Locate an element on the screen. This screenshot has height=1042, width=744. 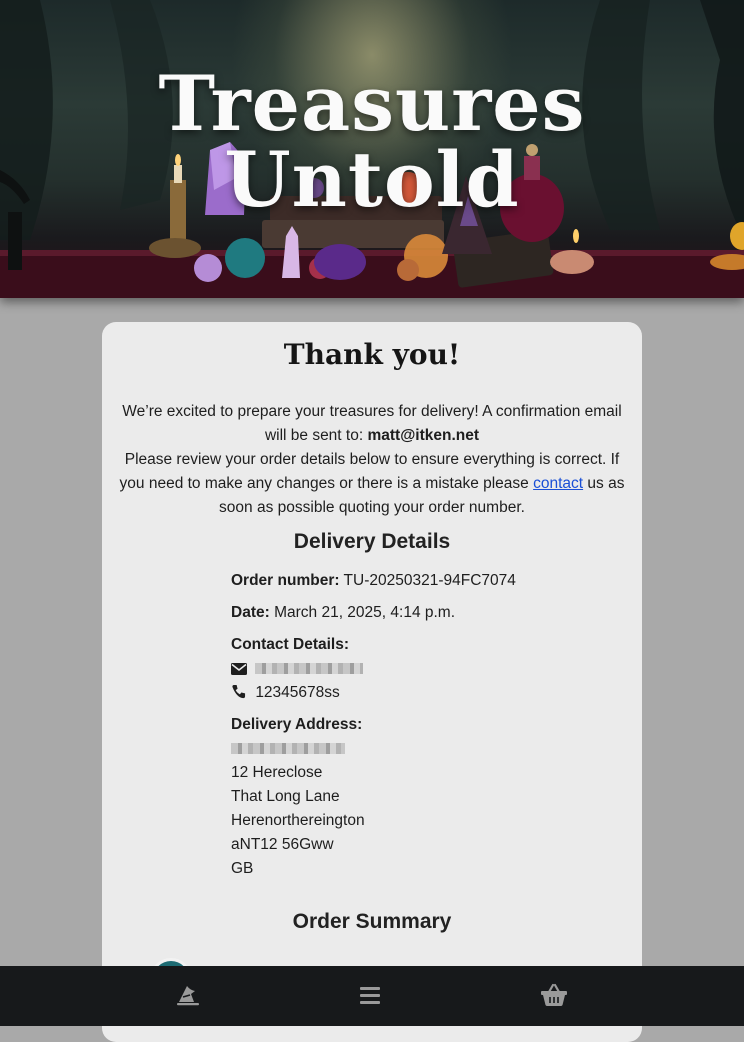
address-line: 12 Hereclose is located at coordinates (277, 772).